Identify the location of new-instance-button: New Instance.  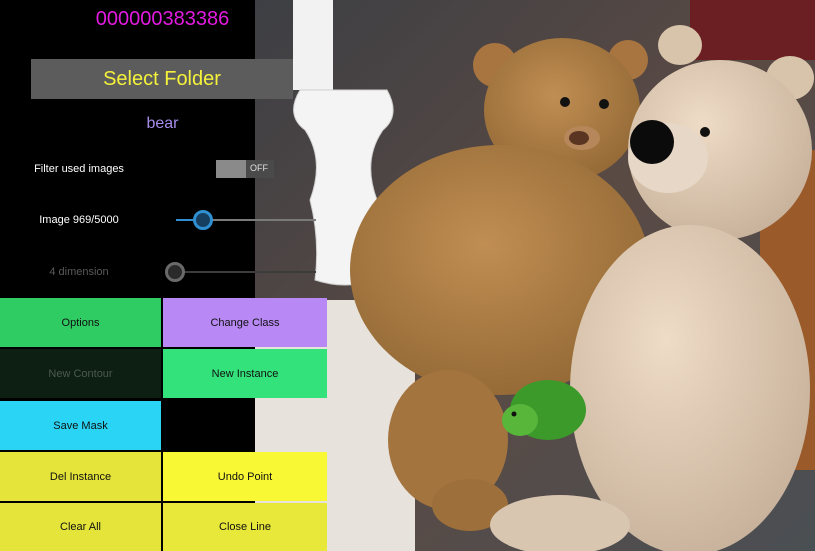
(245, 373).